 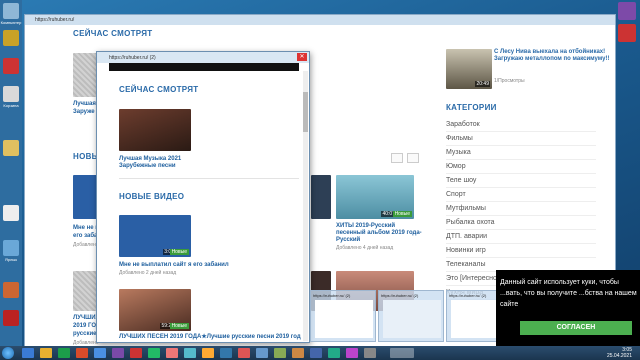 I want to click on clock-date: 25.04.2021, so click(x=619, y=356).